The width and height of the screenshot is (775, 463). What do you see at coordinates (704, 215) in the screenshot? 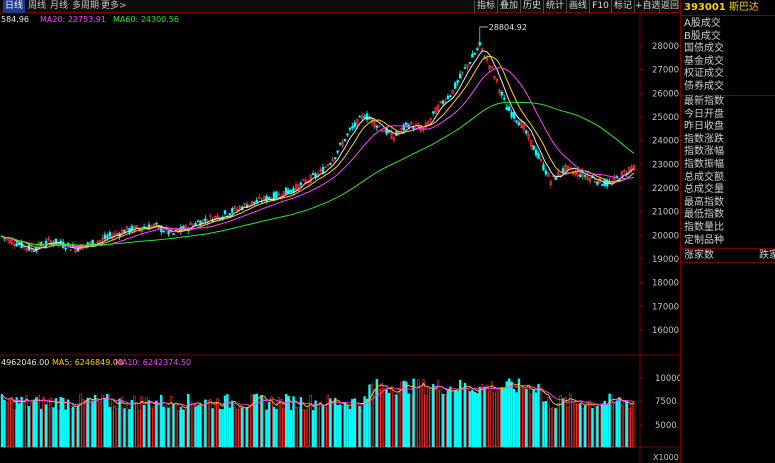
I see `side-item: 最低指数` at bounding box center [704, 215].